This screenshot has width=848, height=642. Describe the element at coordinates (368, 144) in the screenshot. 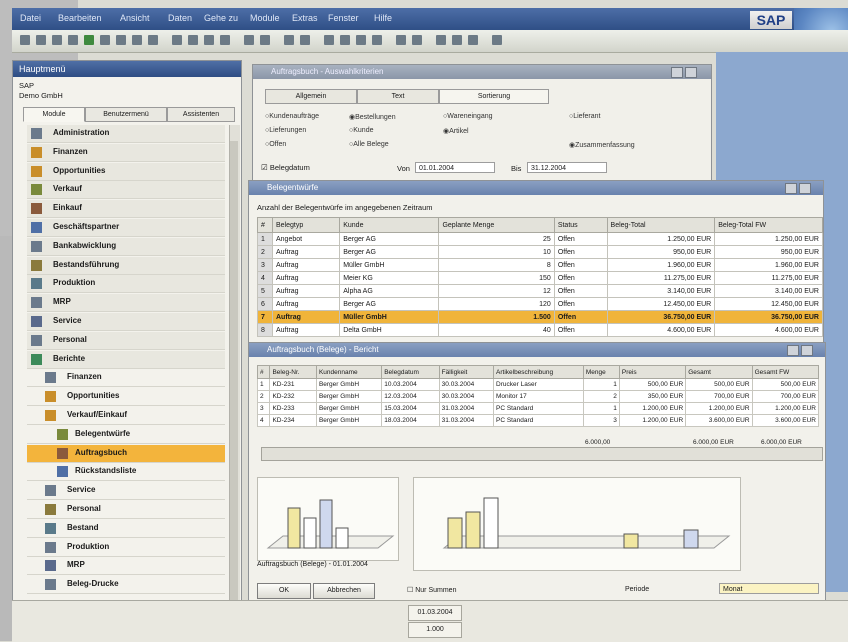

I see `radio-alle-belege: Alle Belege` at that location.